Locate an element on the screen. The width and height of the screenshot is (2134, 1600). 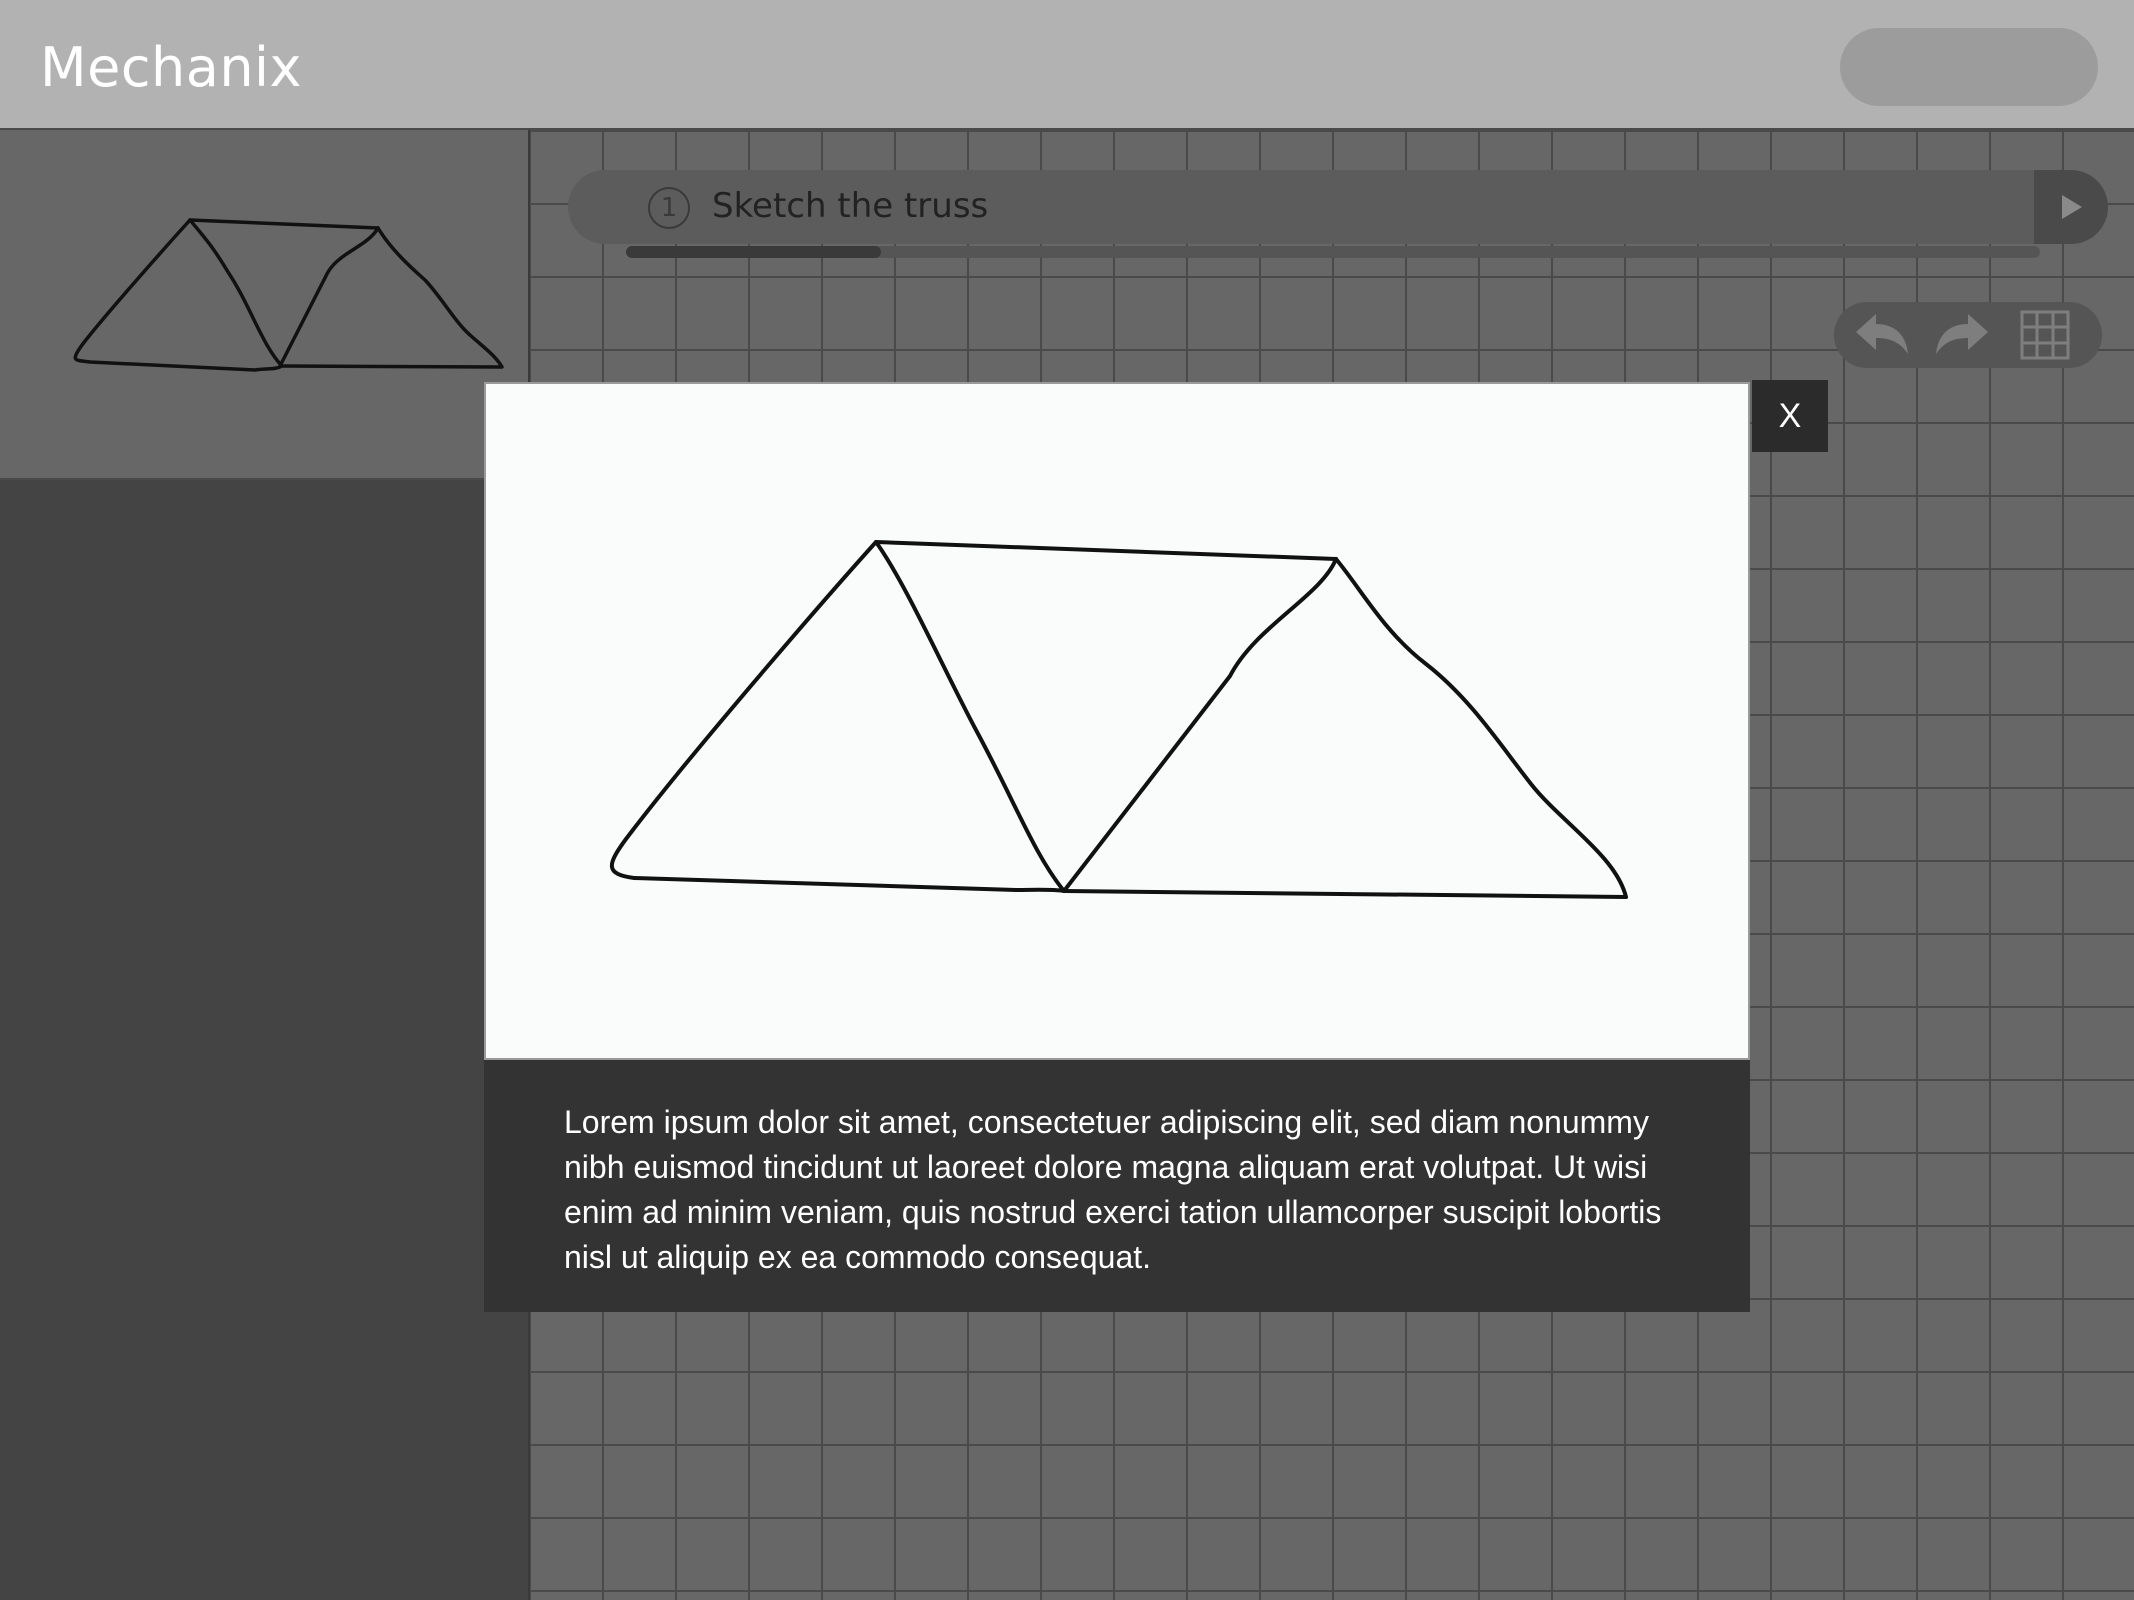
sketch-thumbnail is located at coordinates (264, 305).